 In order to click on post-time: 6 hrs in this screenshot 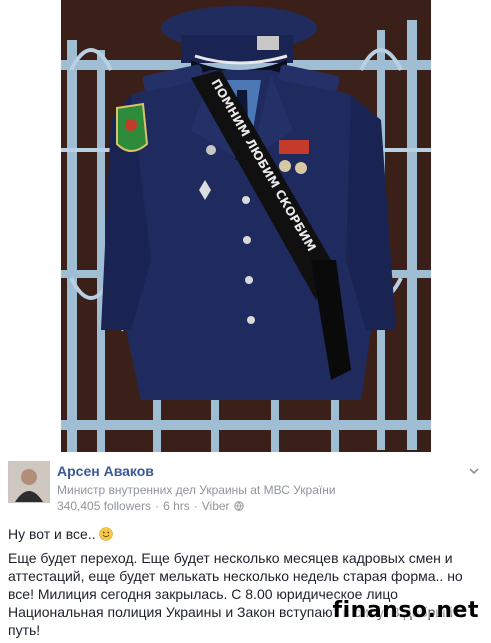, I will do `click(176, 506)`.